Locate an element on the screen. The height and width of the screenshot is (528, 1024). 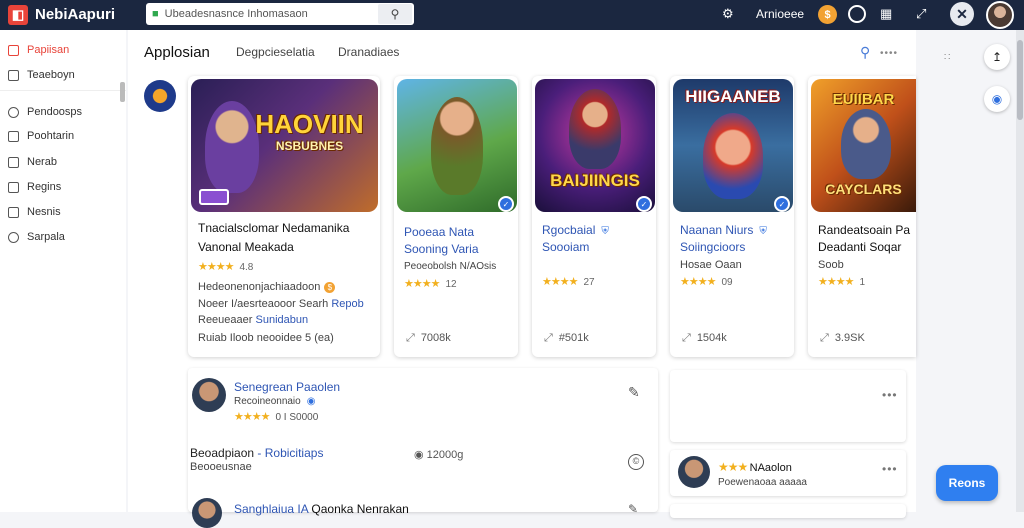
reviewer-sub: Recoineonnaio ◉ is located at coordinates (274, 401).